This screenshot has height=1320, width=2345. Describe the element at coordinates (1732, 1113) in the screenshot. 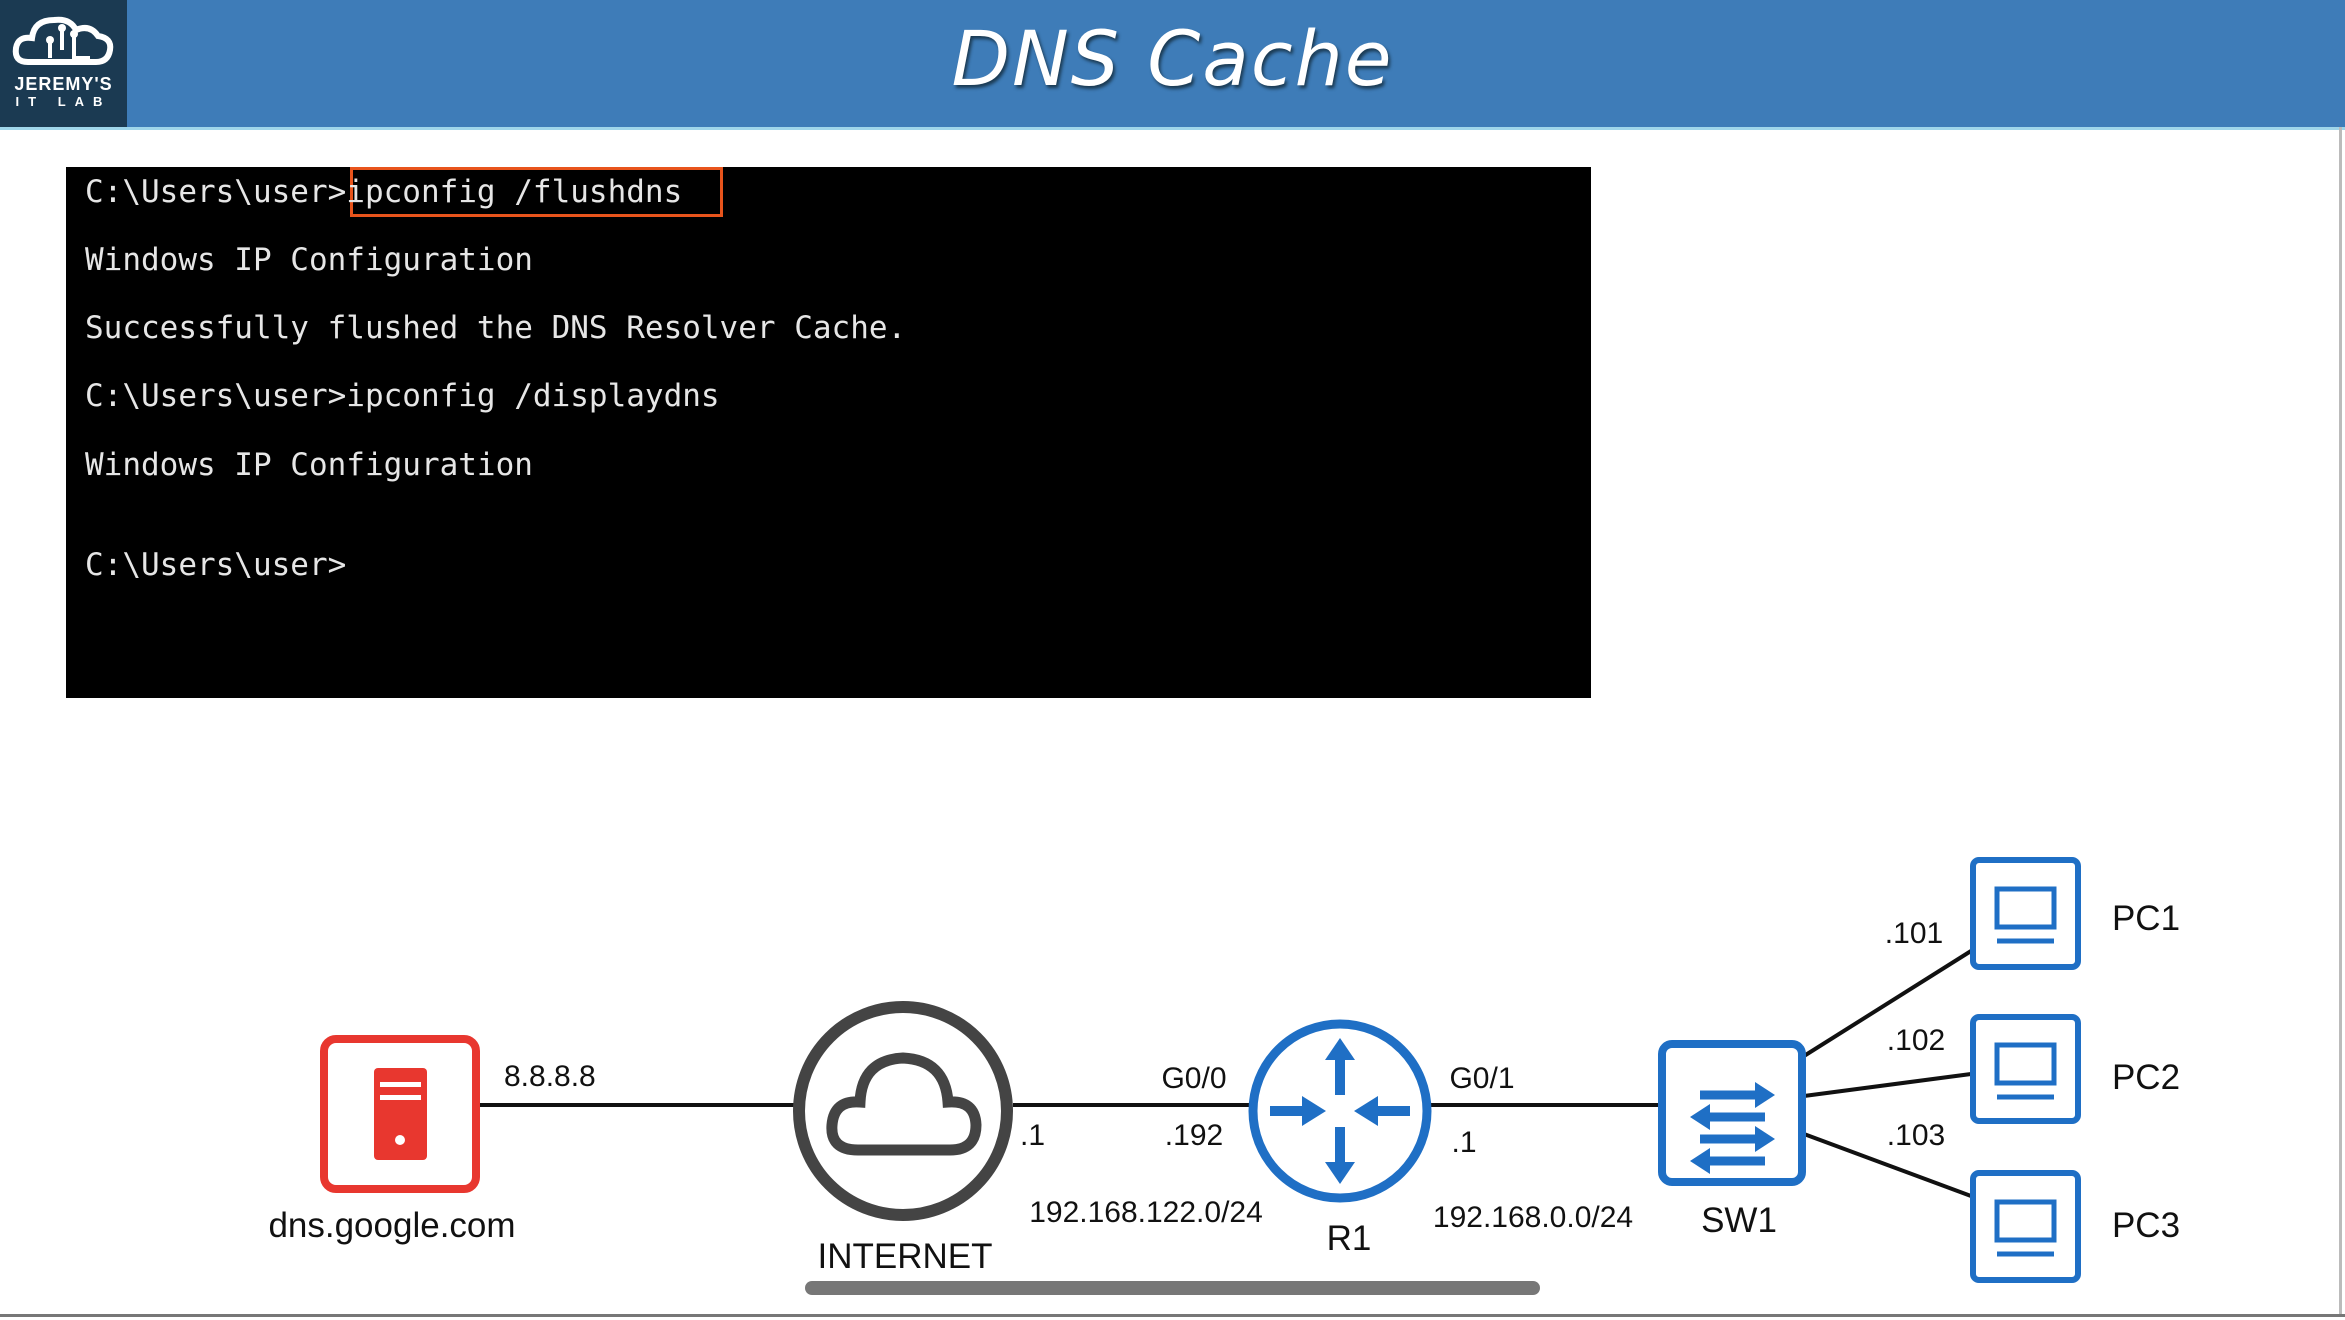

I see `switch-icon` at that location.